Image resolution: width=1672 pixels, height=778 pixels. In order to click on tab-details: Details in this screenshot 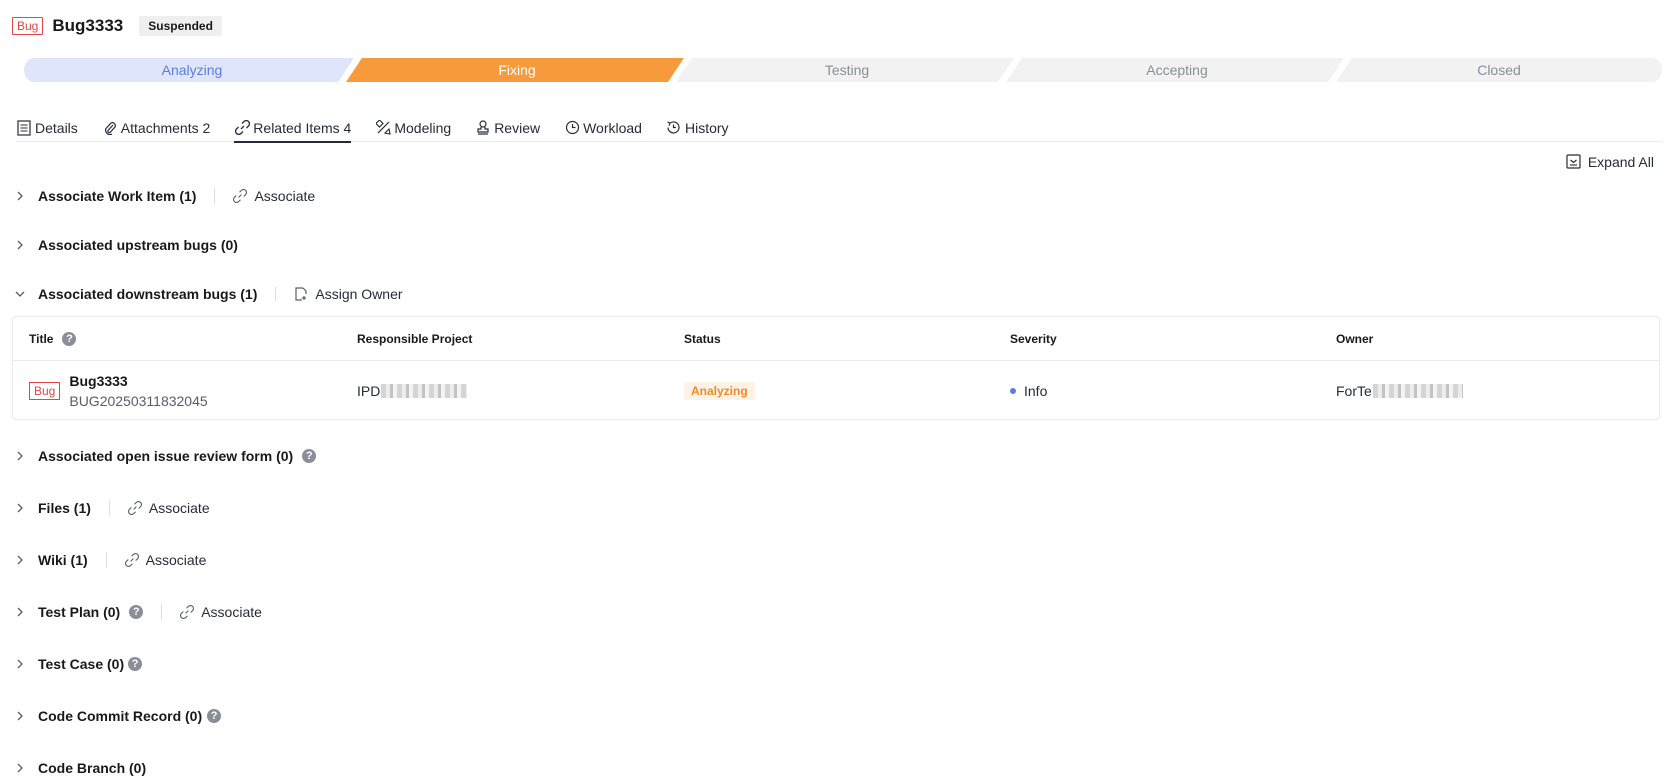, I will do `click(47, 127)`.